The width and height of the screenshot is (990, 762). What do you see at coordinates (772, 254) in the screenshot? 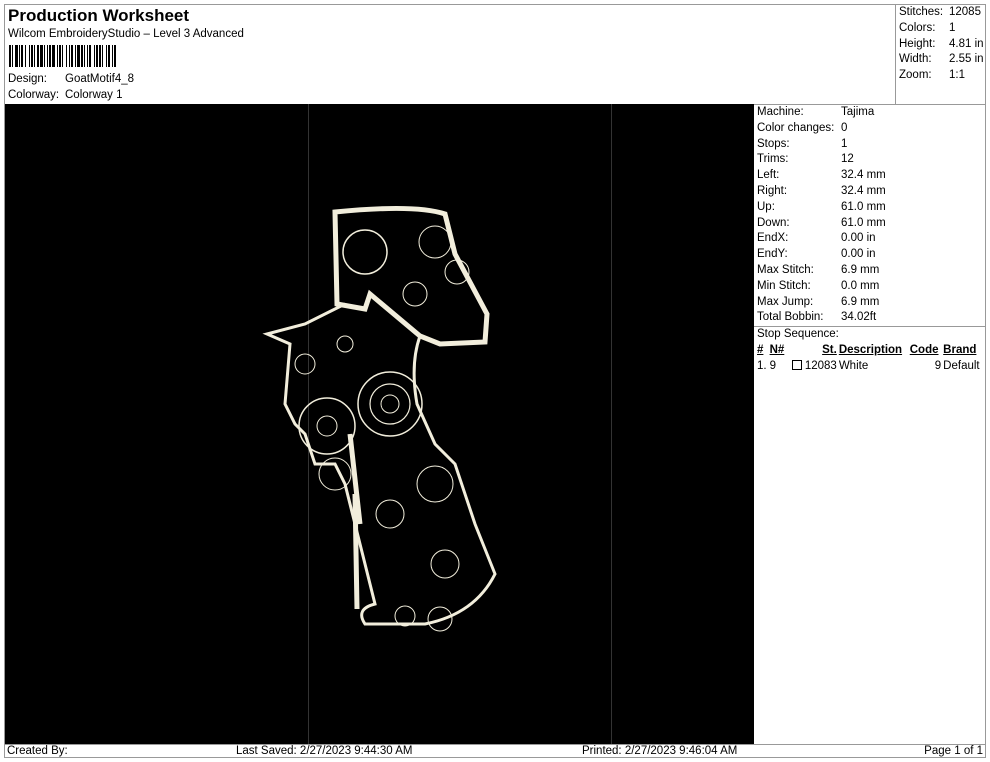
I see `label: EndY:` at bounding box center [772, 254].